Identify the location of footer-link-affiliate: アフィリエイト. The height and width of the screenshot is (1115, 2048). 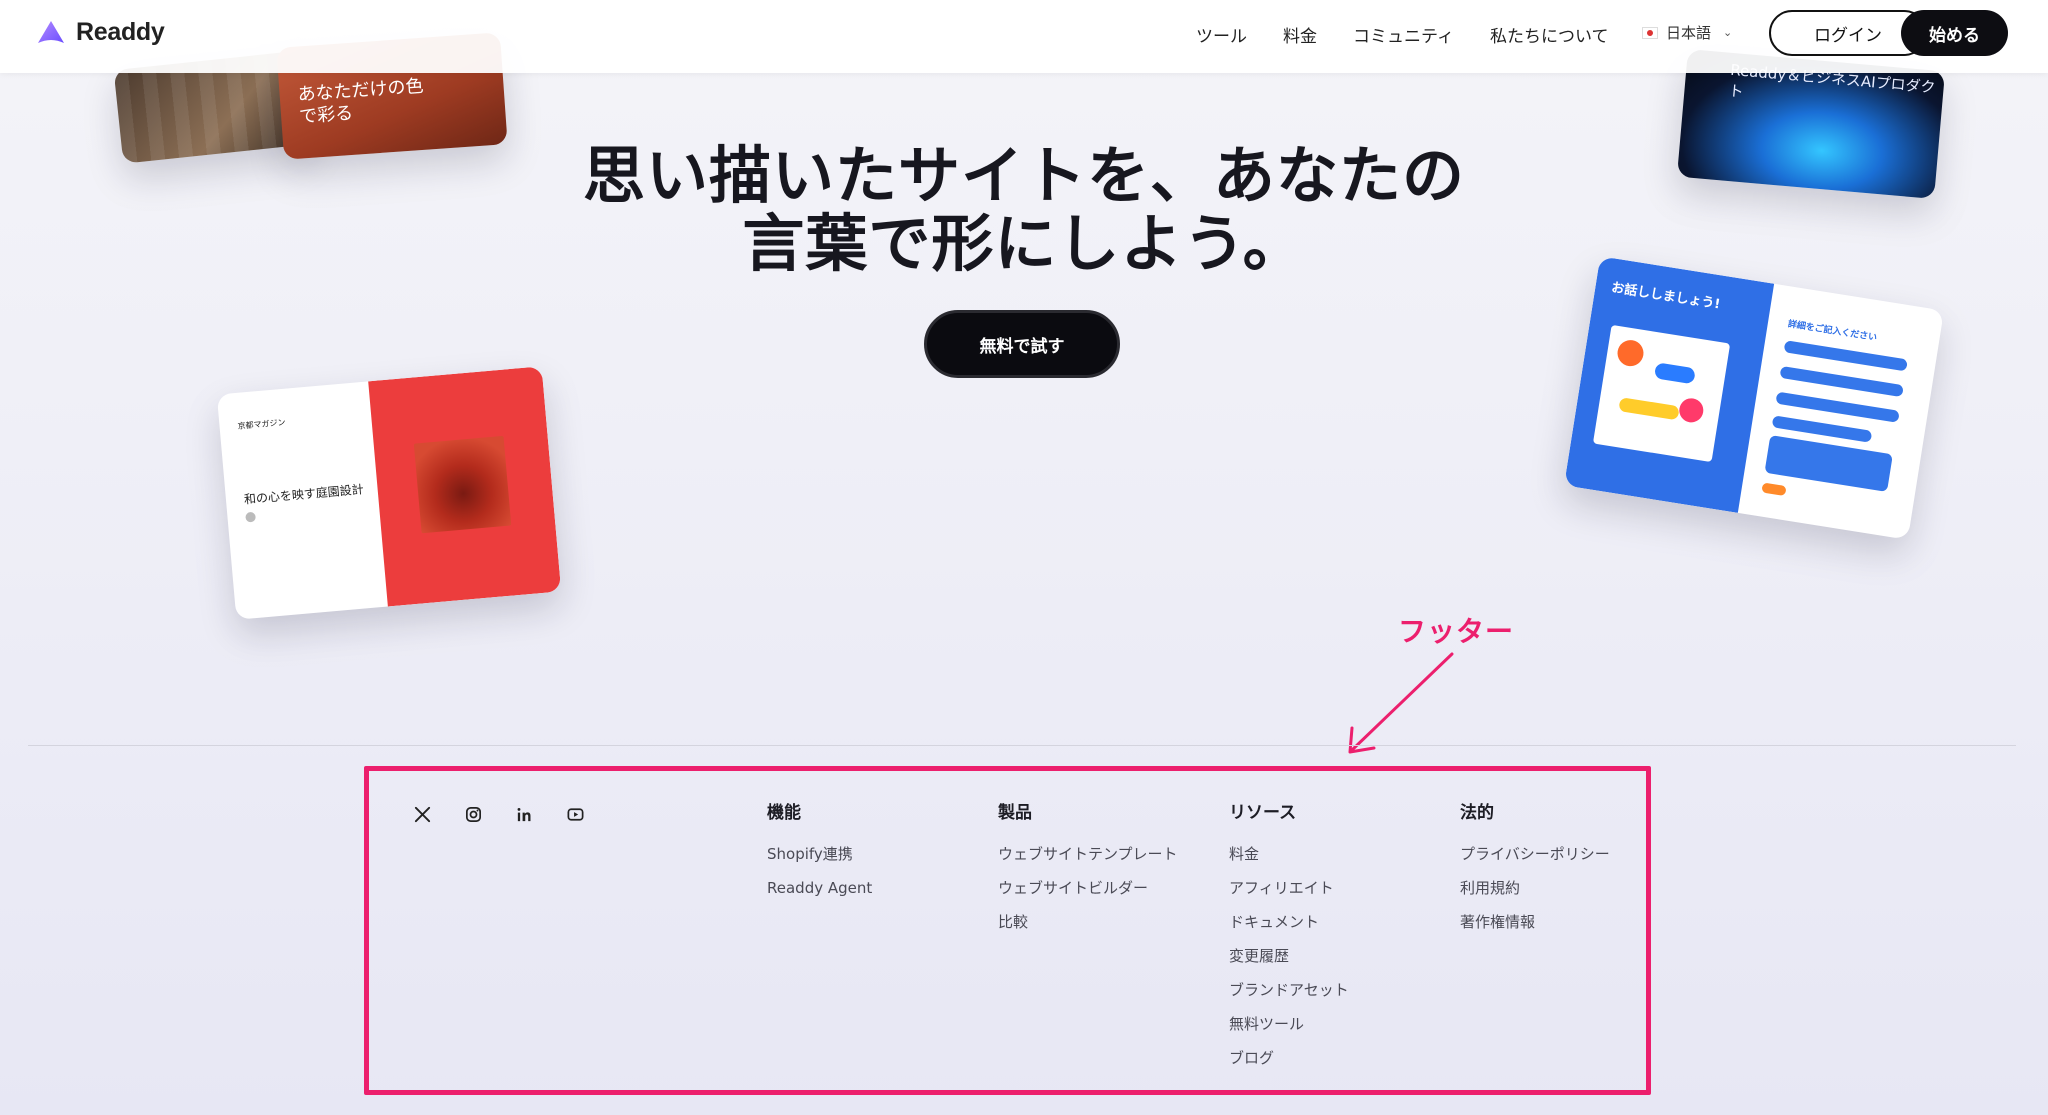
(1289, 895).